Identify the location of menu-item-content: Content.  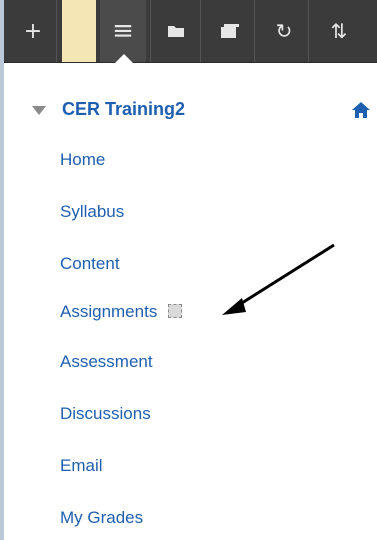
(90, 264).